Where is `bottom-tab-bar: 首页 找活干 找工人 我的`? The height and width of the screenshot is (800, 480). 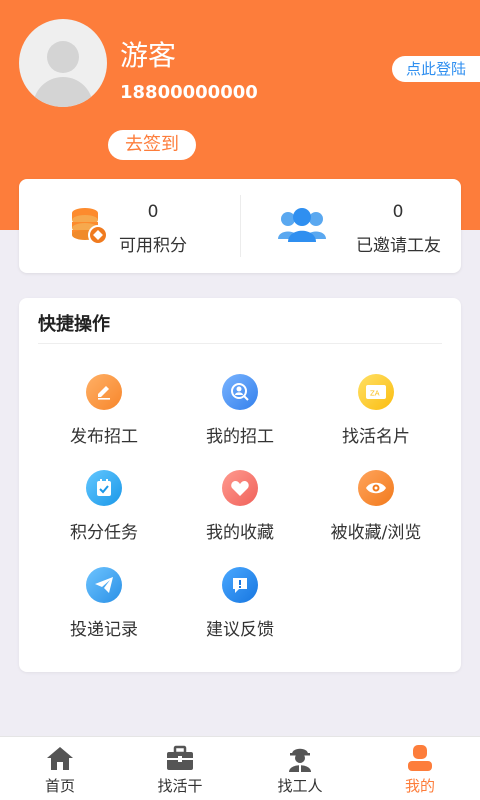
bottom-tab-bar: 首页 找活干 找工人 我的 is located at coordinates (240, 768).